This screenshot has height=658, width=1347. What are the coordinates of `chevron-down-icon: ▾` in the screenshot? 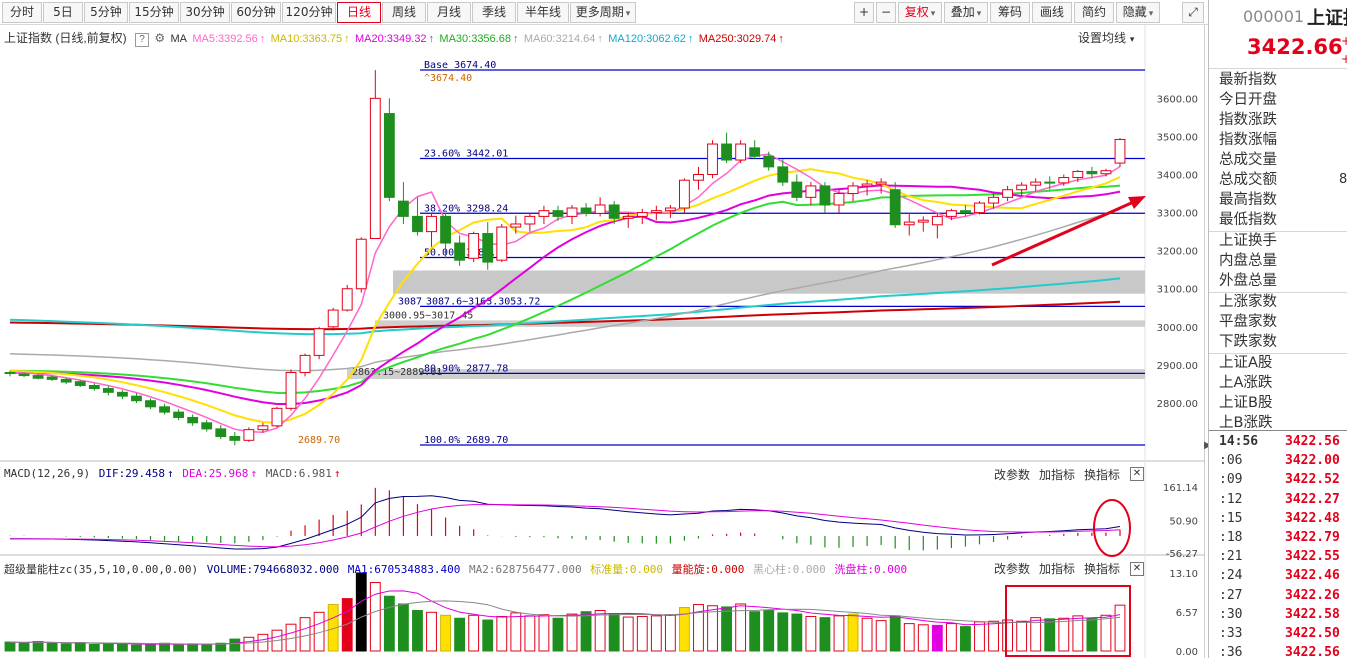 It's located at (628, 14).